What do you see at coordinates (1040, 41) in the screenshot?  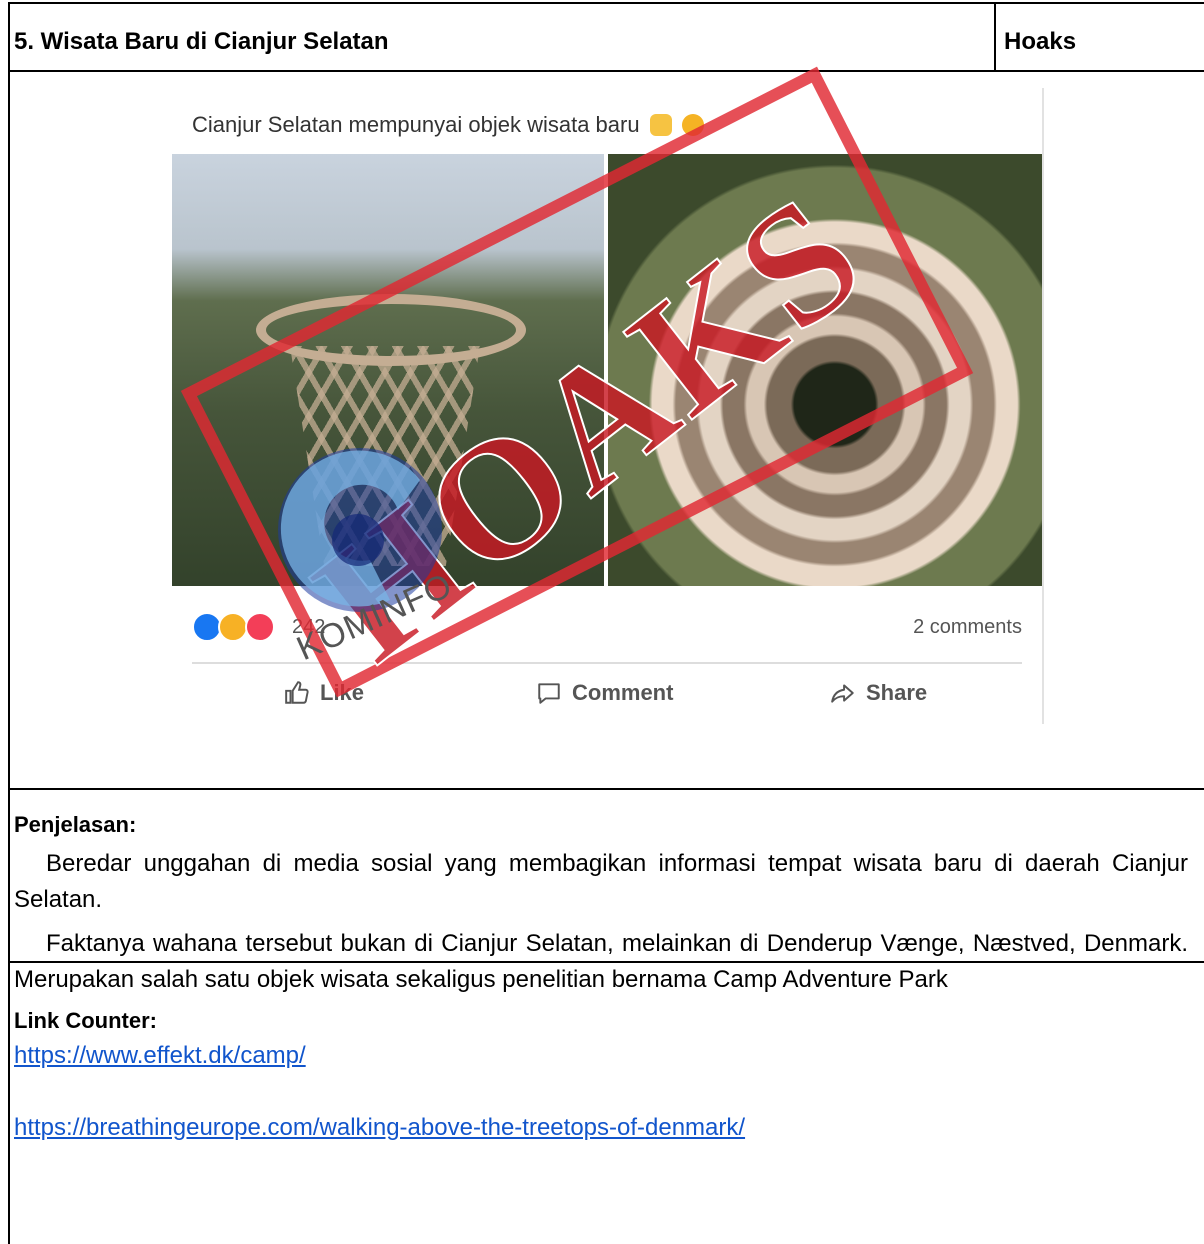 I see `status-label: Hoaks` at bounding box center [1040, 41].